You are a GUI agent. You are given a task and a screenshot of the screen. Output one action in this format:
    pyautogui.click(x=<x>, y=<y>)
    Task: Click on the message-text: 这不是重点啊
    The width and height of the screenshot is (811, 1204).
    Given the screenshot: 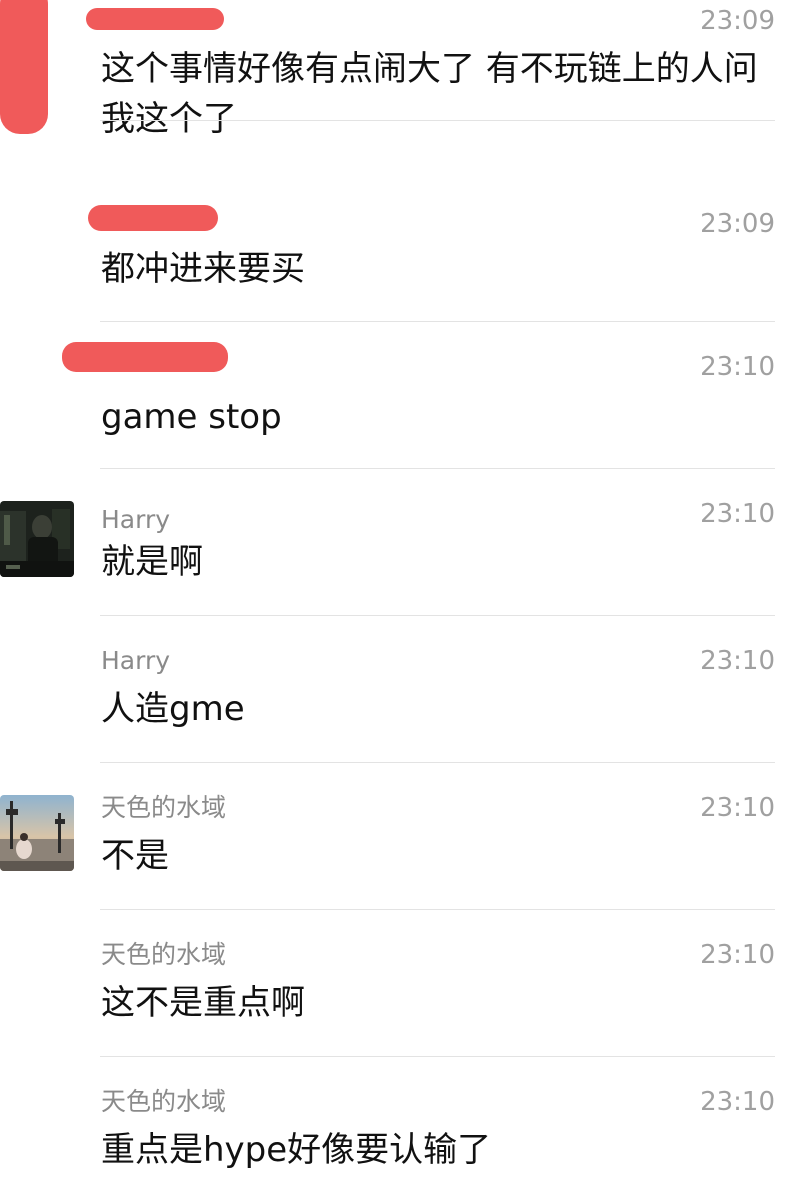 What is the action you would take?
    pyautogui.click(x=203, y=1003)
    